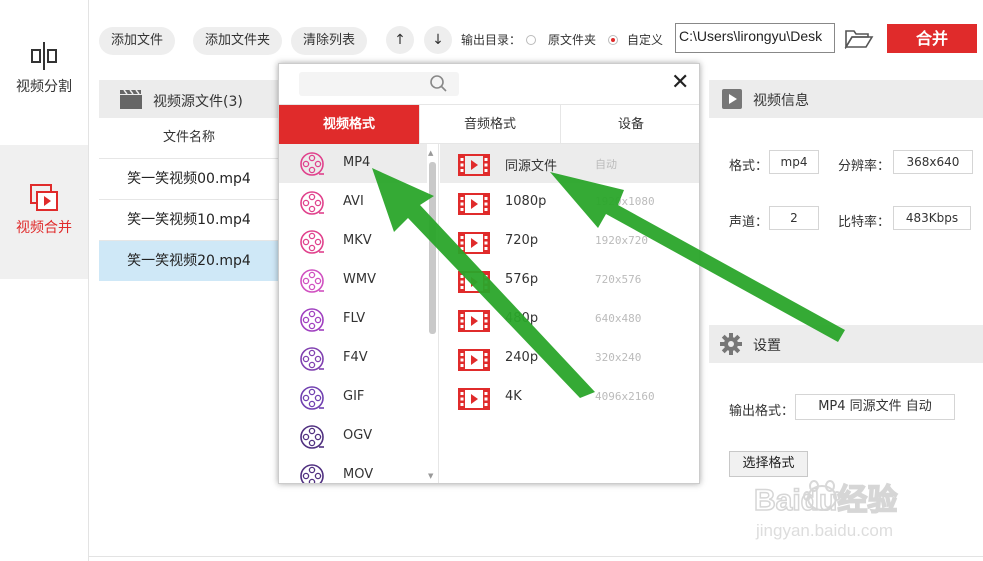 Image resolution: width=983 pixels, height=561 pixels. What do you see at coordinates (768, 464) in the screenshot?
I see `choose-format-button: 选择格式` at bounding box center [768, 464].